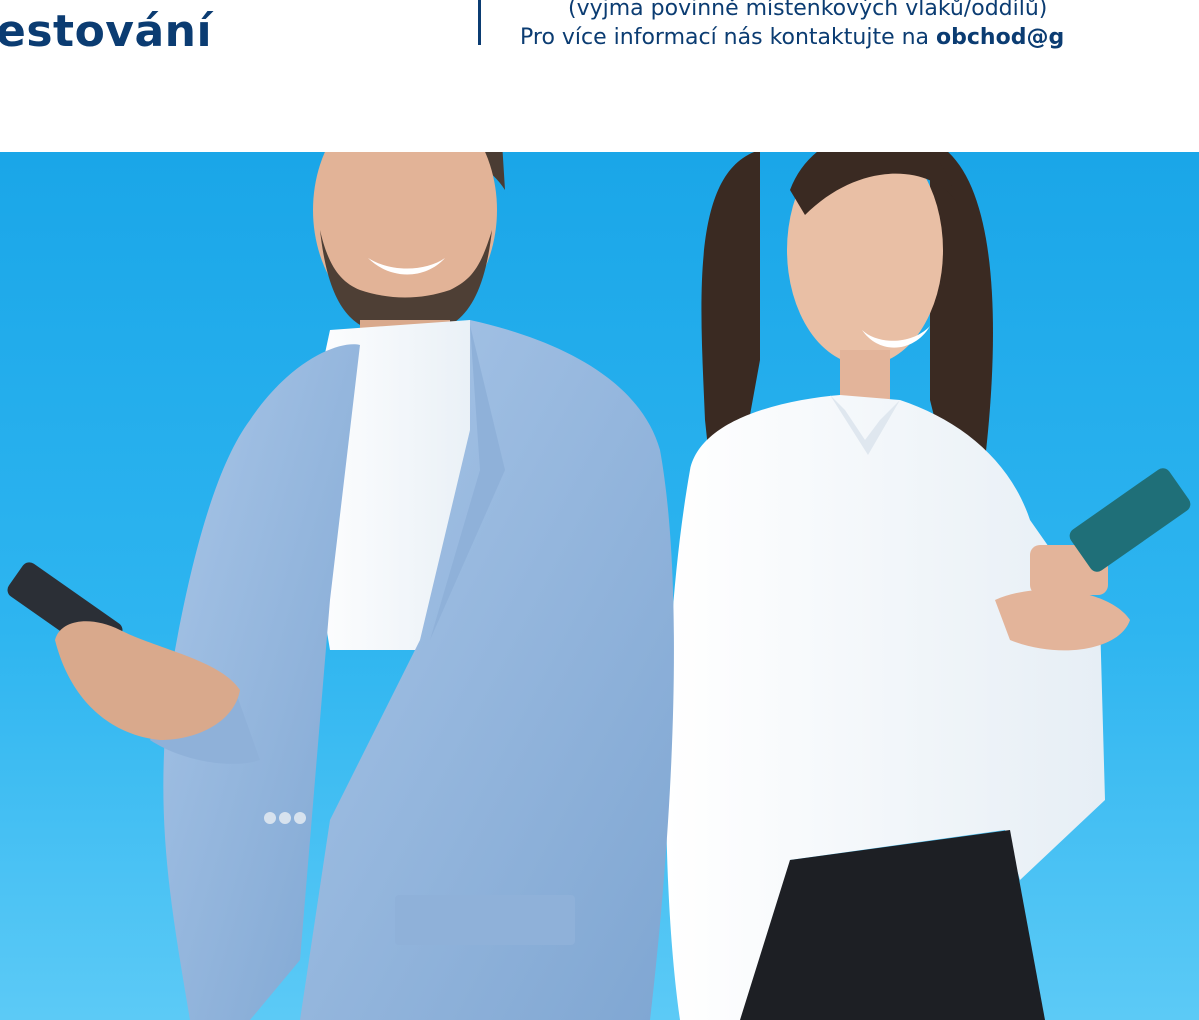  I want to click on contact-email-link: obchod@g, so click(1000, 37).